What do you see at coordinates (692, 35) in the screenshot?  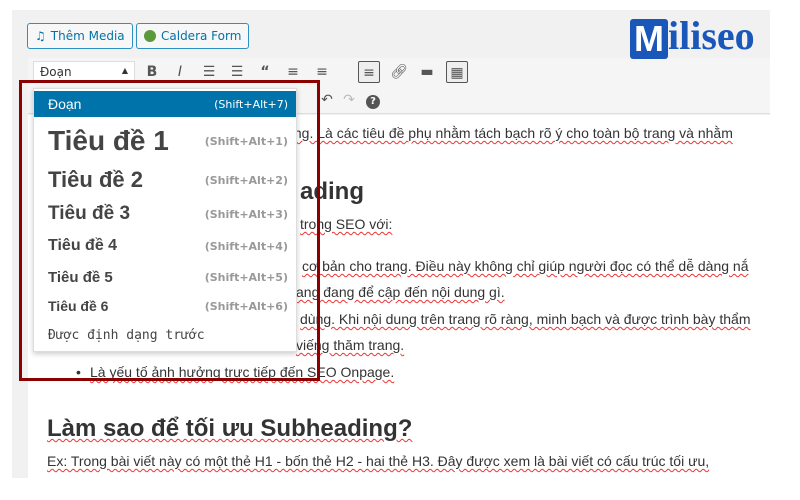 I see `miliseo-logo: Miliseo` at bounding box center [692, 35].